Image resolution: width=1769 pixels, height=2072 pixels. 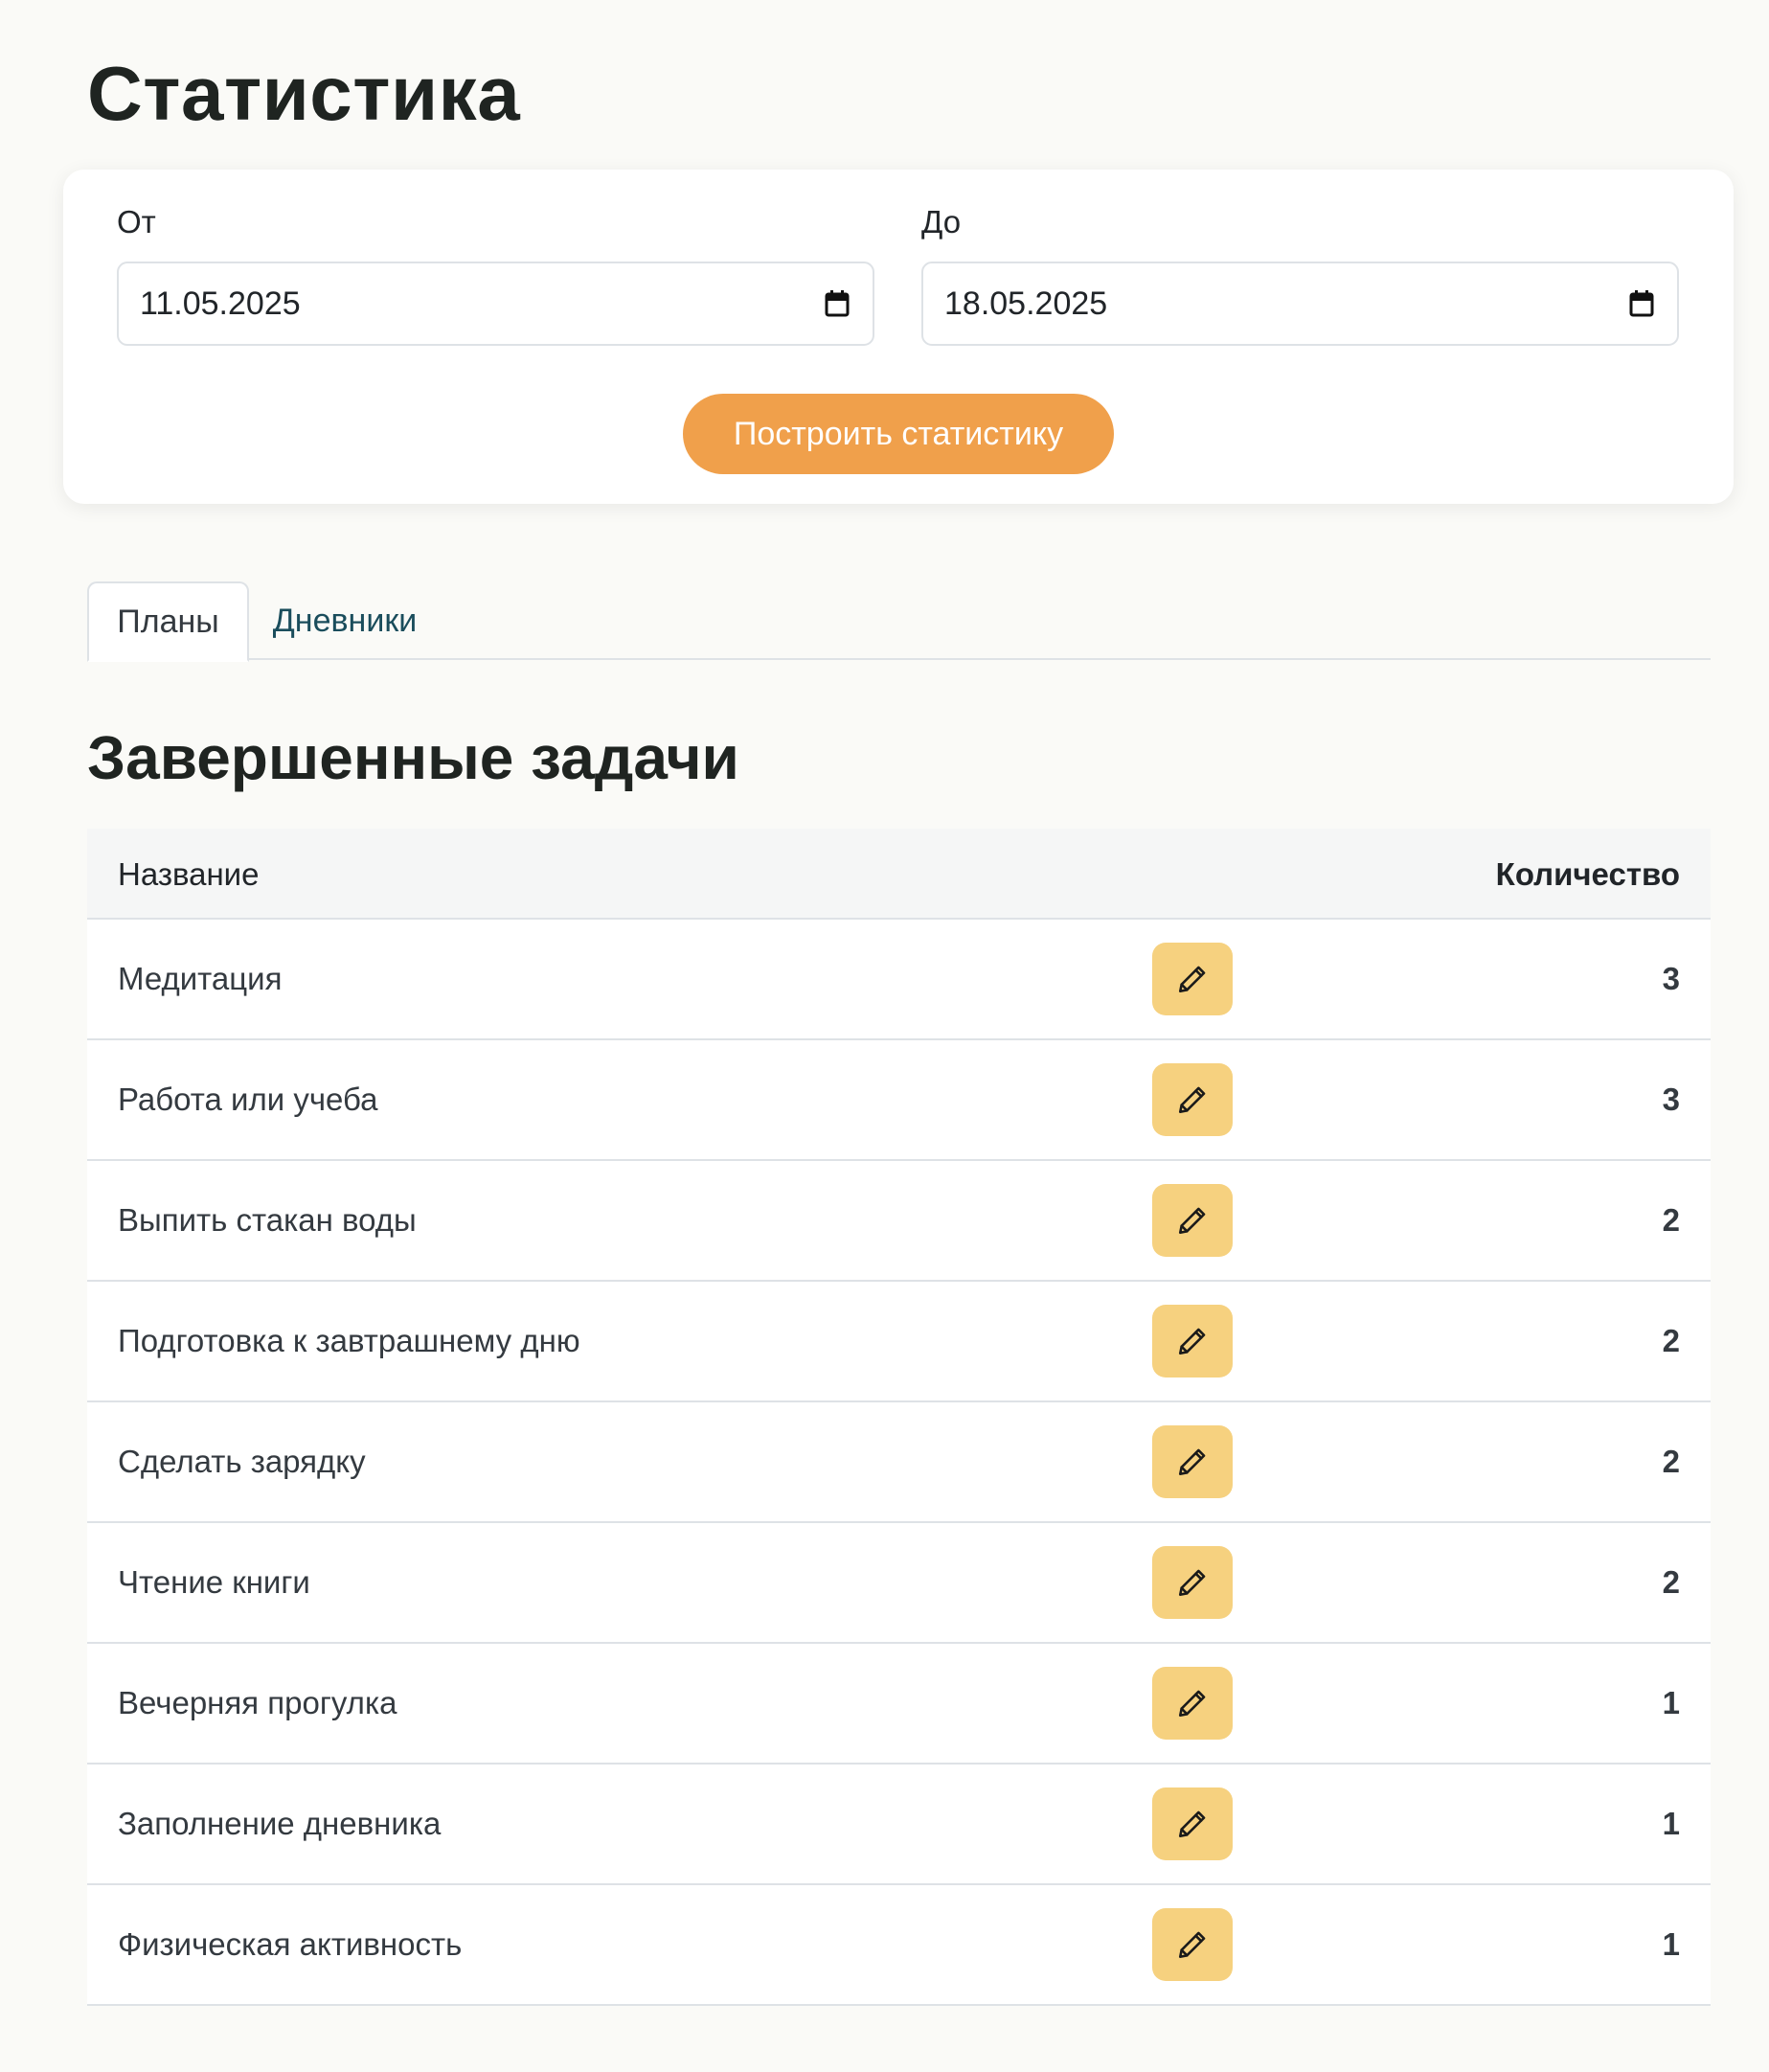 What do you see at coordinates (898, 434) in the screenshot?
I see `build-statistics-button: Построить статистику` at bounding box center [898, 434].